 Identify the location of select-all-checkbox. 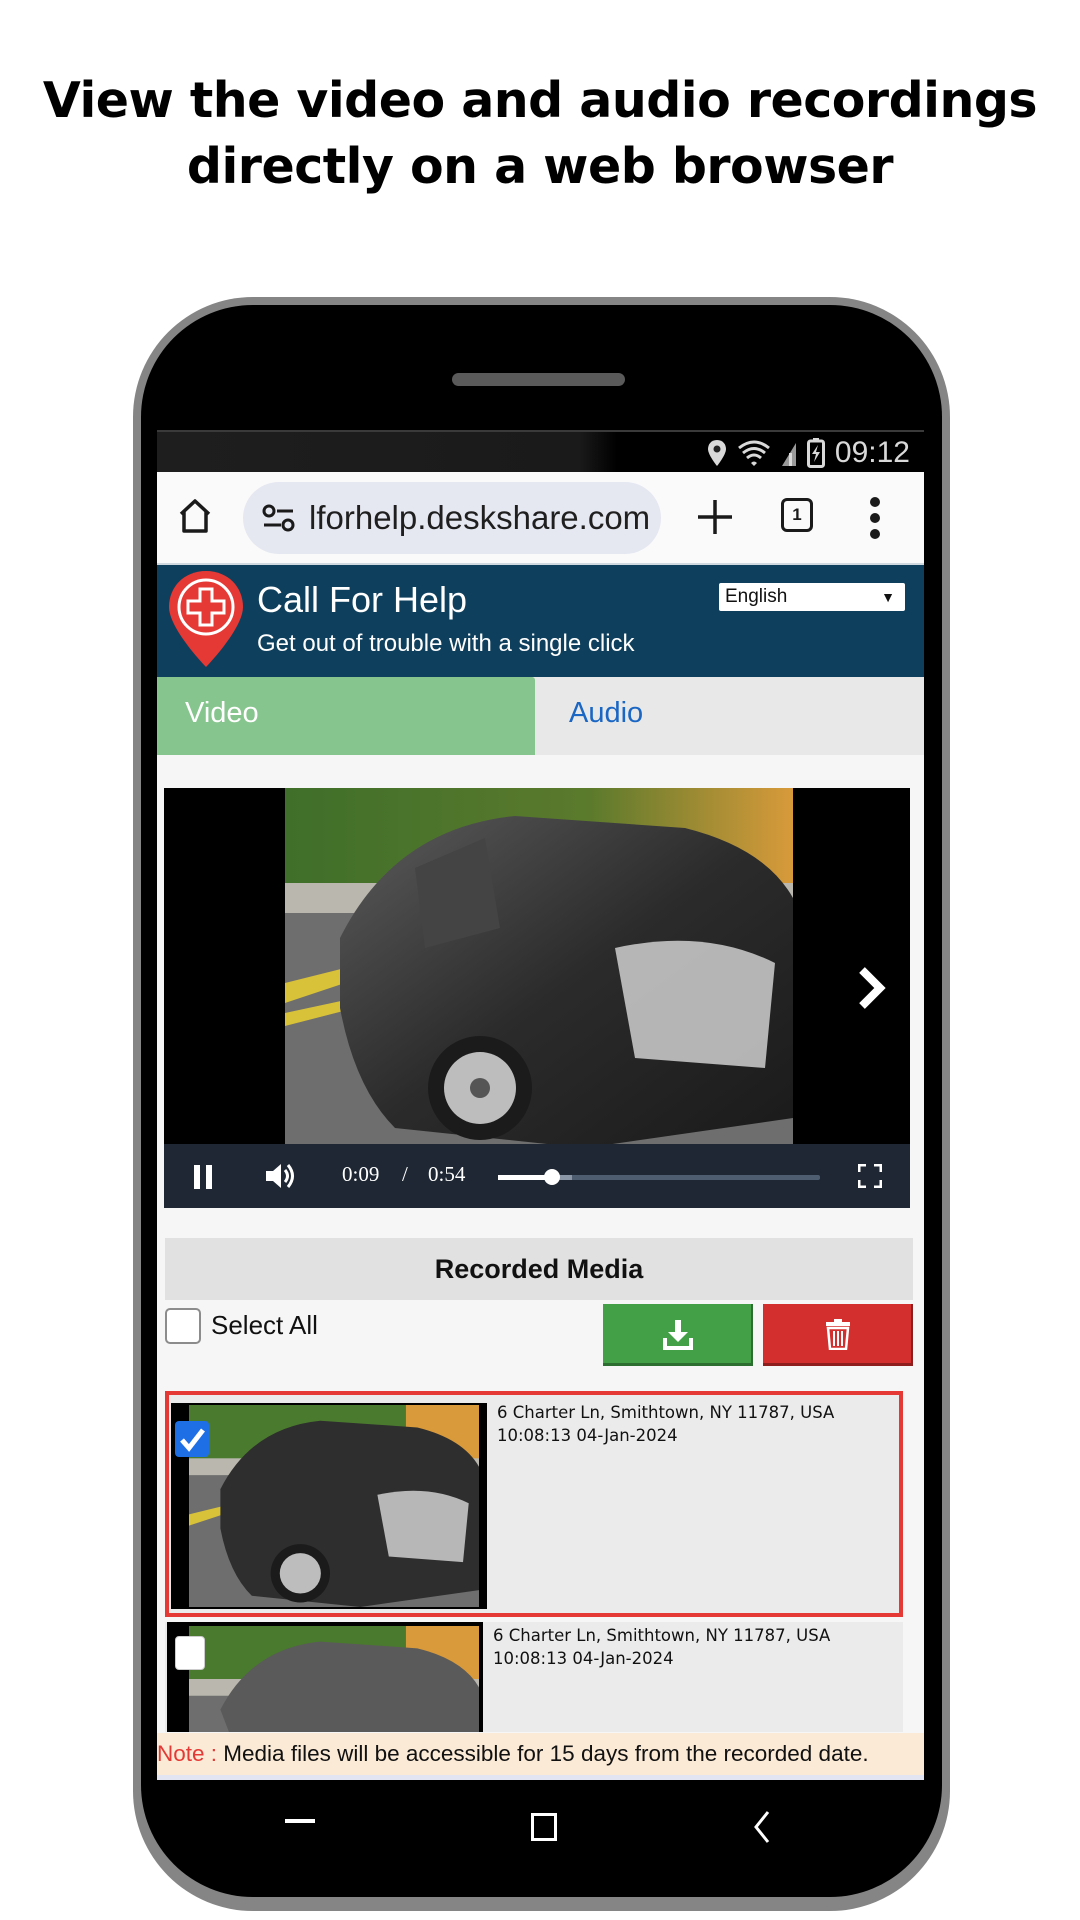
(183, 1326).